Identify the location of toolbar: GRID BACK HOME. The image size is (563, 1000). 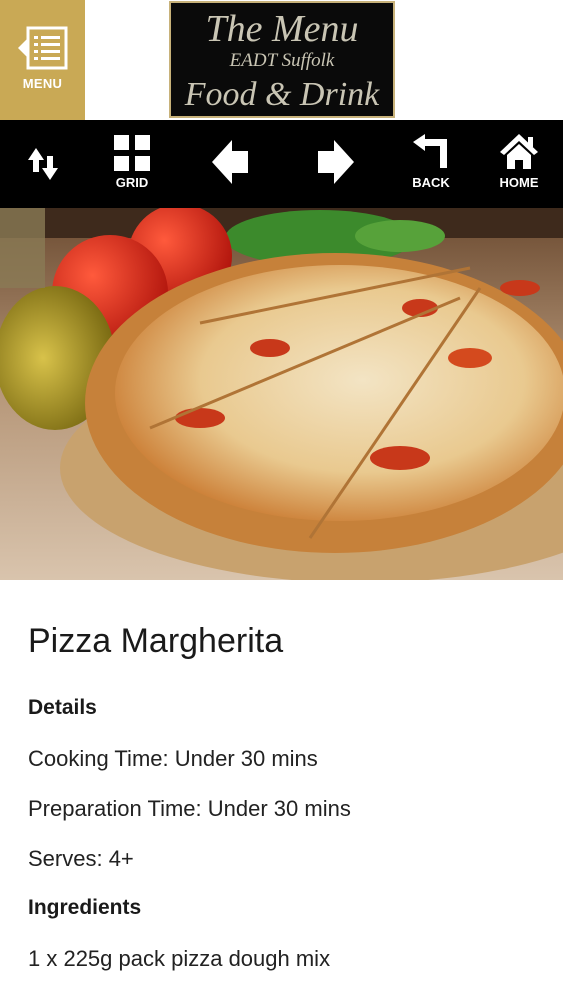
(281, 164).